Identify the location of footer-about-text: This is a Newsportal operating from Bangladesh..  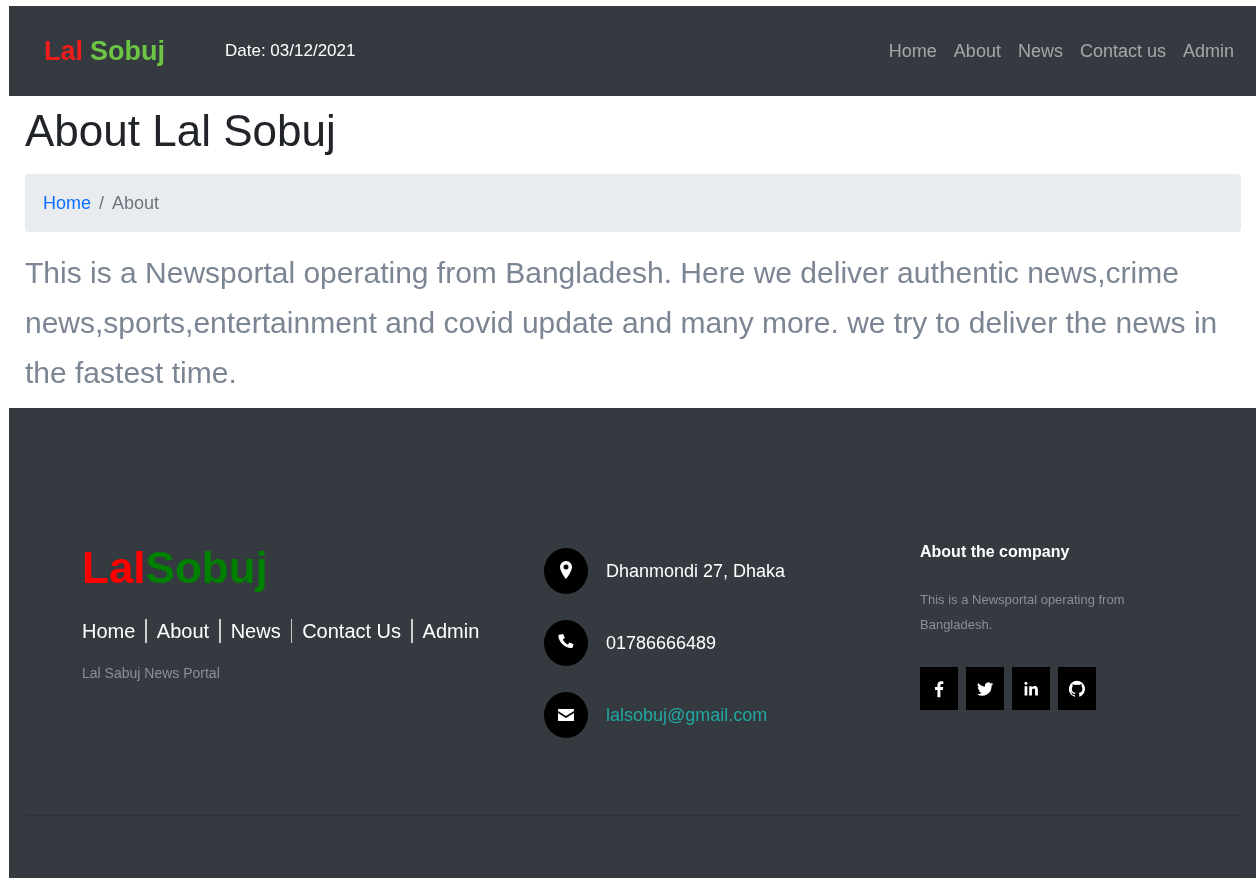
(1023, 612).